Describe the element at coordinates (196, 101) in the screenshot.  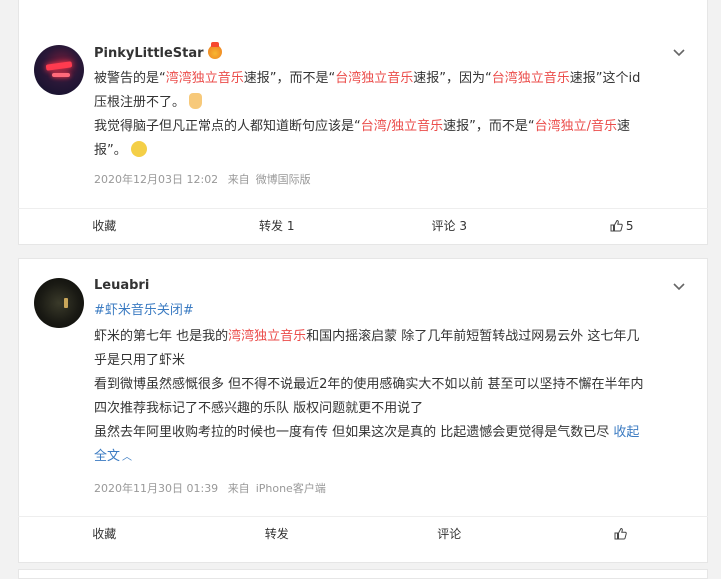
I see `thumbs-up-emoji-icon` at that location.